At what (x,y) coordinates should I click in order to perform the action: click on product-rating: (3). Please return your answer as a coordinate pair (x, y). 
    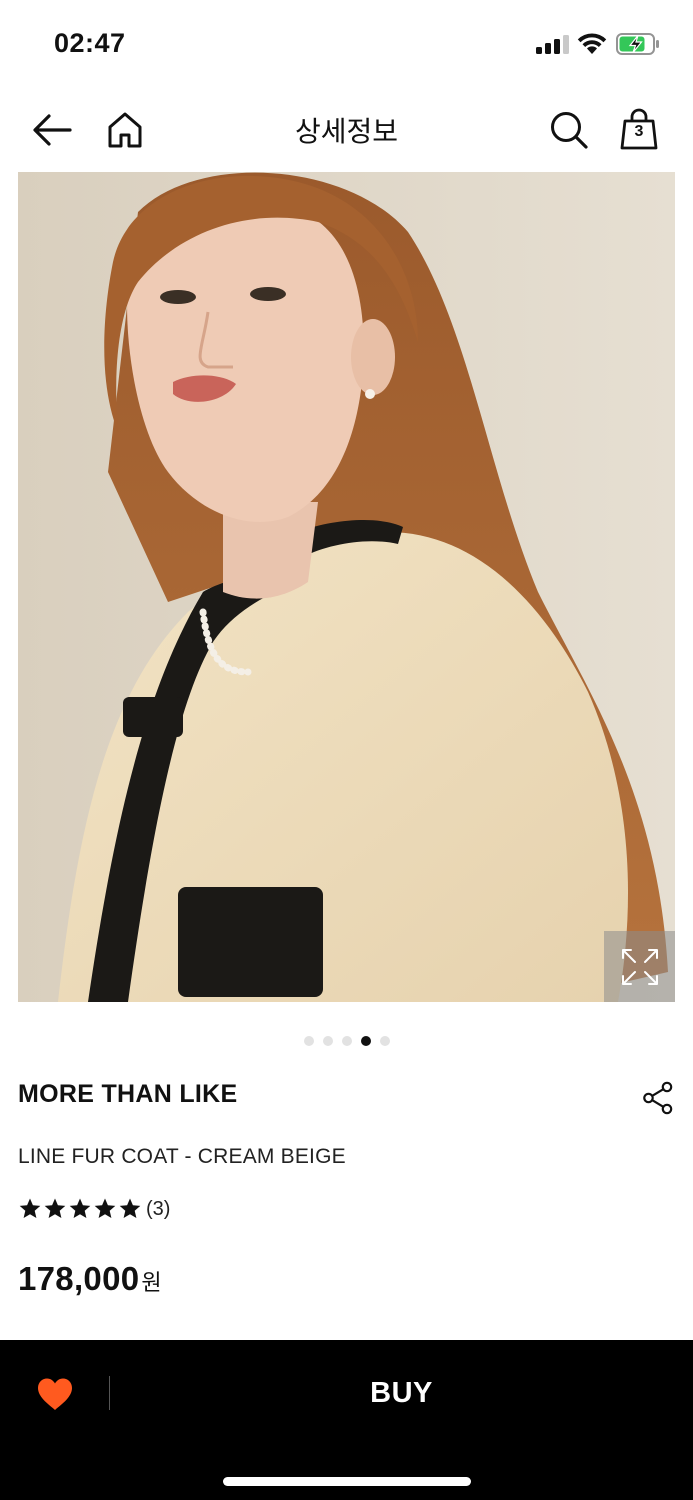
    Looking at the image, I should click on (94, 1209).